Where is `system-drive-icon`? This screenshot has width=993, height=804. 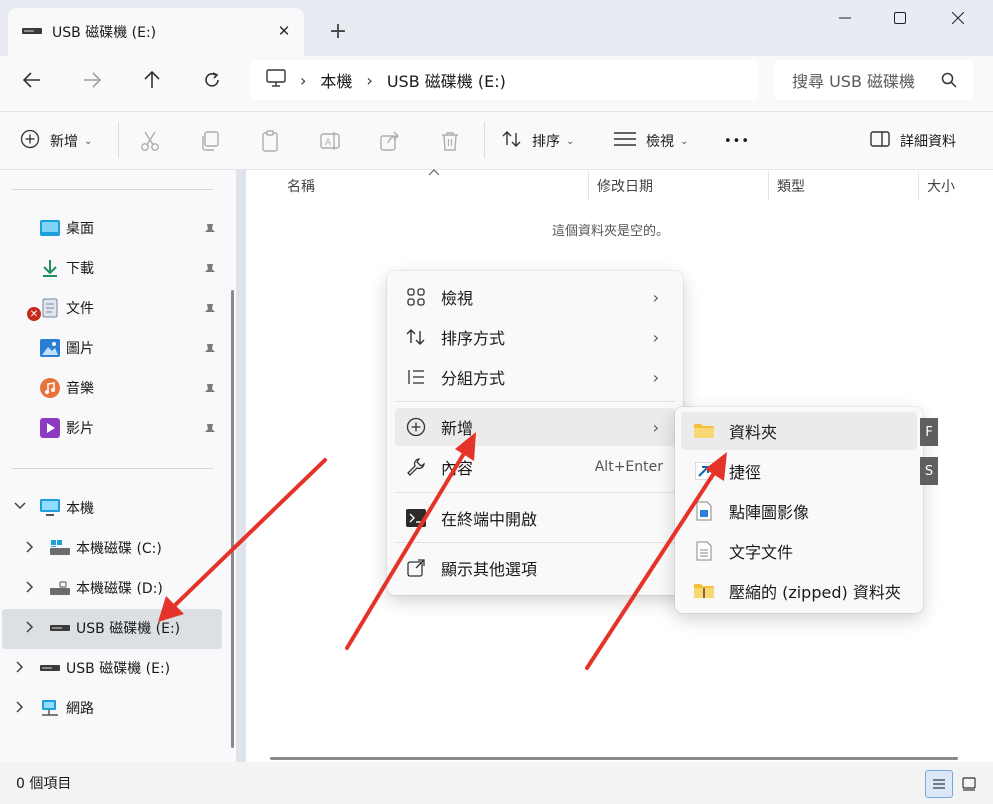
system-drive-icon is located at coordinates (60, 548).